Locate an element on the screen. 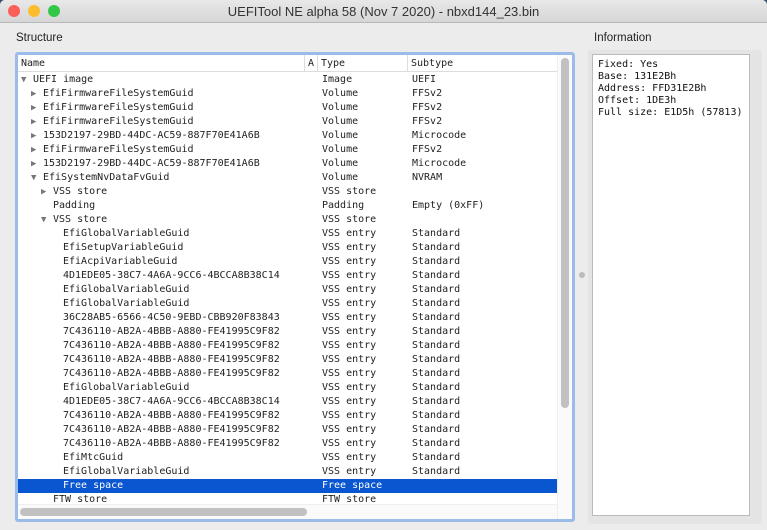 This screenshot has height=530, width=767. horizontal-scroll-thumb is located at coordinates (163, 512).